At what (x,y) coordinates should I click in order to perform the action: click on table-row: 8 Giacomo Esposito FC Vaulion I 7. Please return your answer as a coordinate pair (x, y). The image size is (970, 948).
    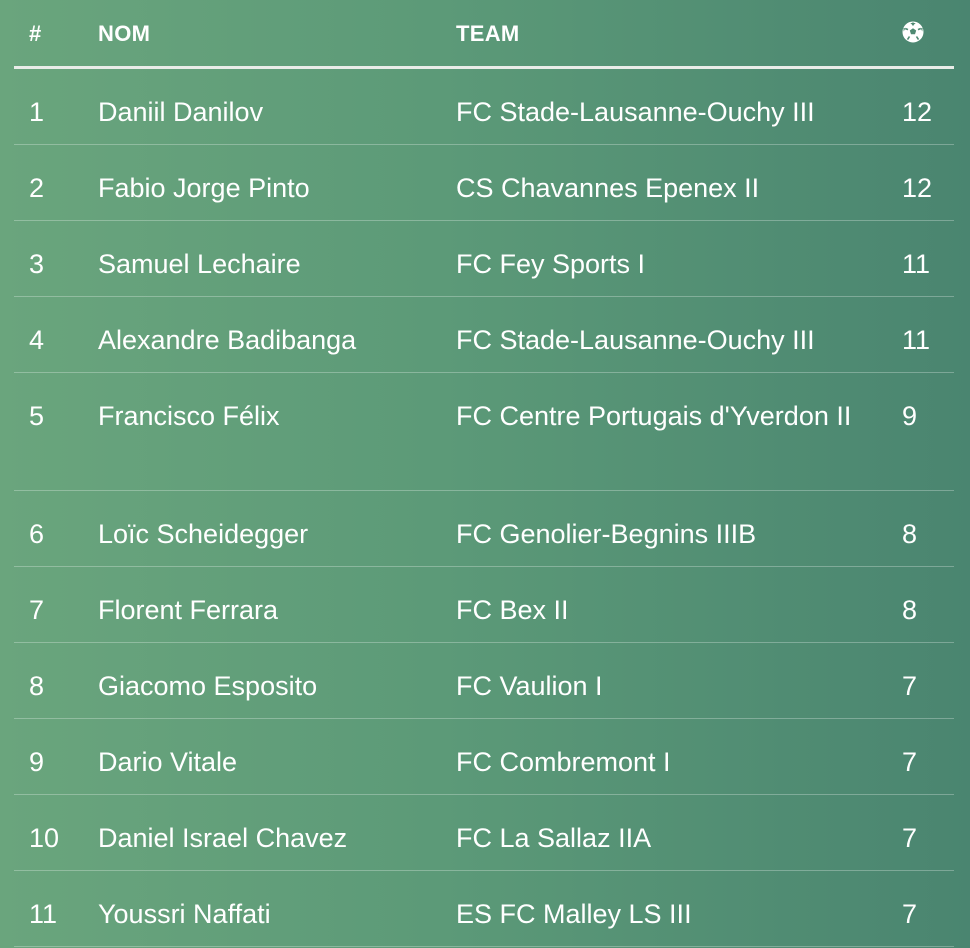
    Looking at the image, I should click on (484, 681).